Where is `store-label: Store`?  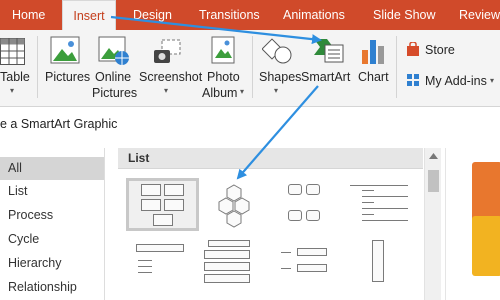 store-label: Store is located at coordinates (440, 50).